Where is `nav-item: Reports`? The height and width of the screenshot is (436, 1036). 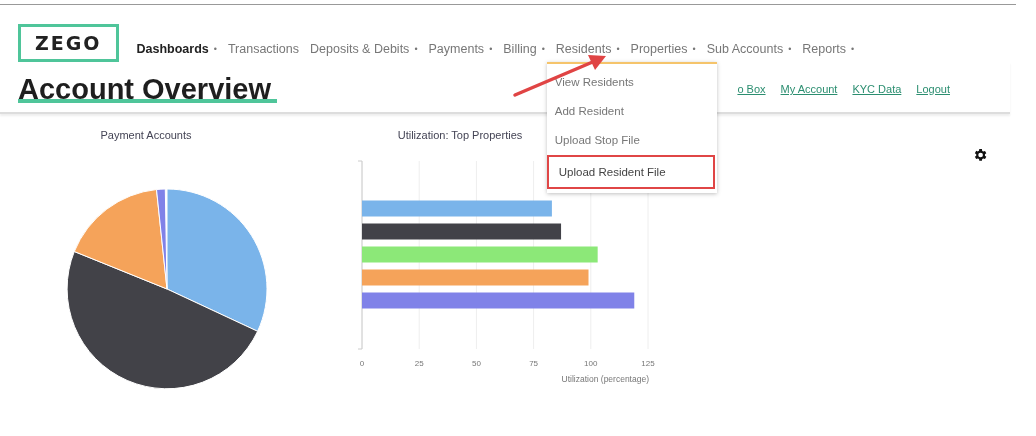
nav-item: Reports is located at coordinates (824, 49).